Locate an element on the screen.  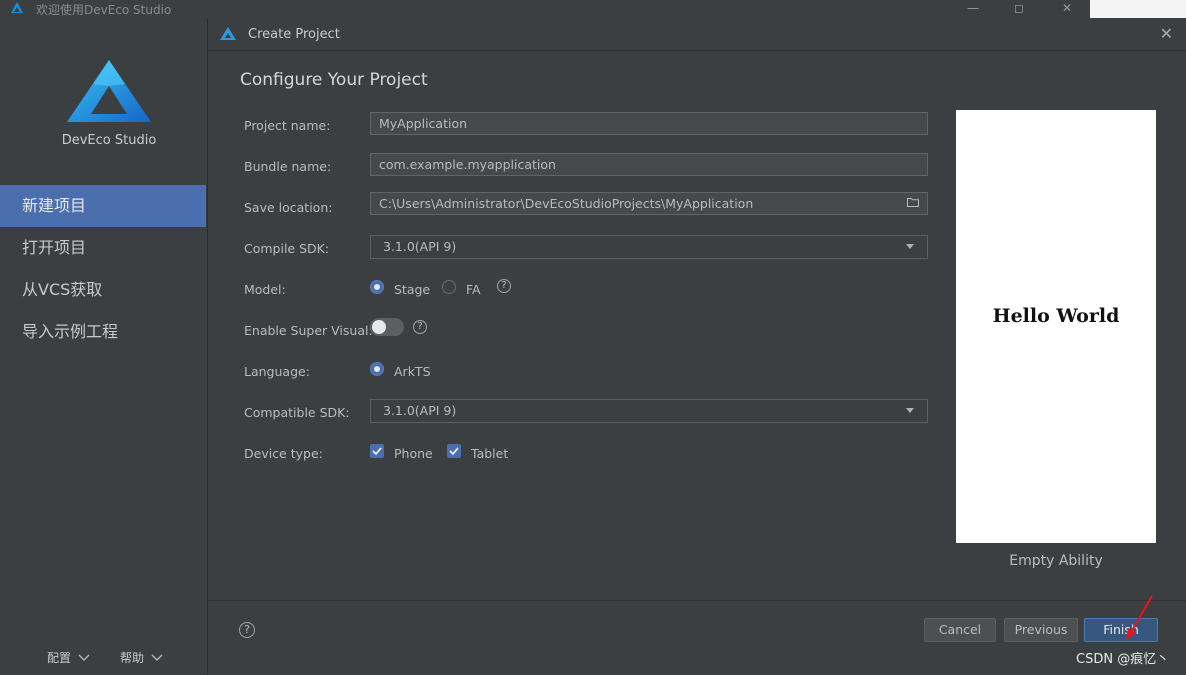
project-name-value: MyApplication is located at coordinates (423, 123).